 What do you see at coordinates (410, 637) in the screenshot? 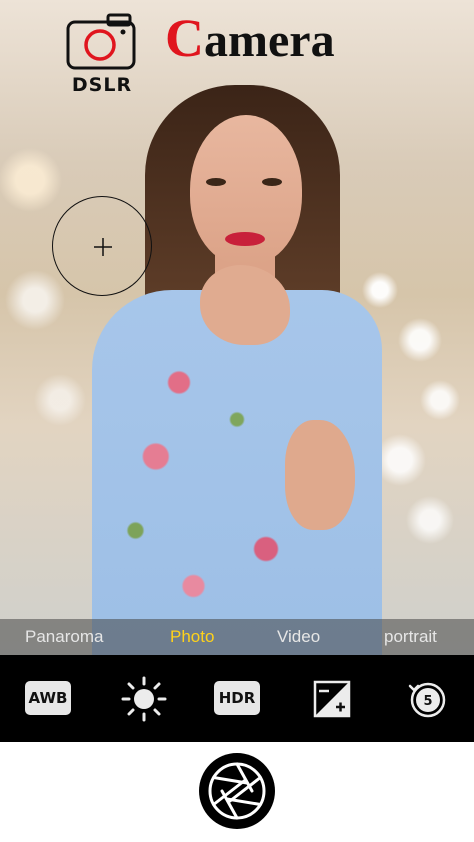
I see `mode-portrait: portrait` at bounding box center [410, 637].